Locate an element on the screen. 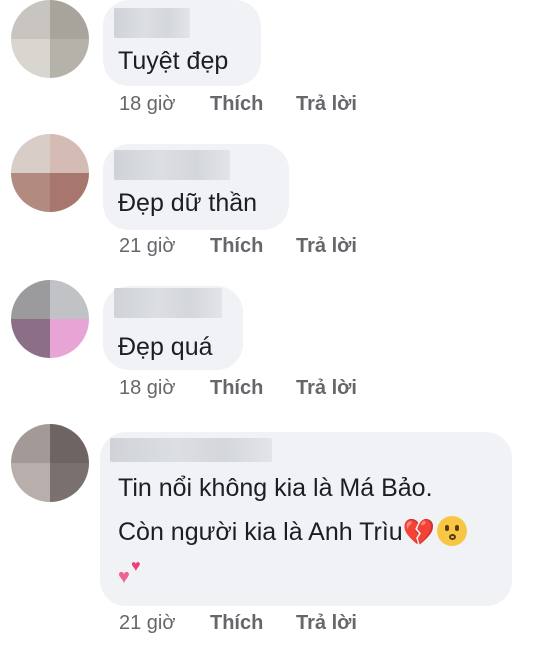 This screenshot has height=653, width=540. comment-text-line-2: Còn người kia là Anh Trìu💔 is located at coordinates (293, 532).